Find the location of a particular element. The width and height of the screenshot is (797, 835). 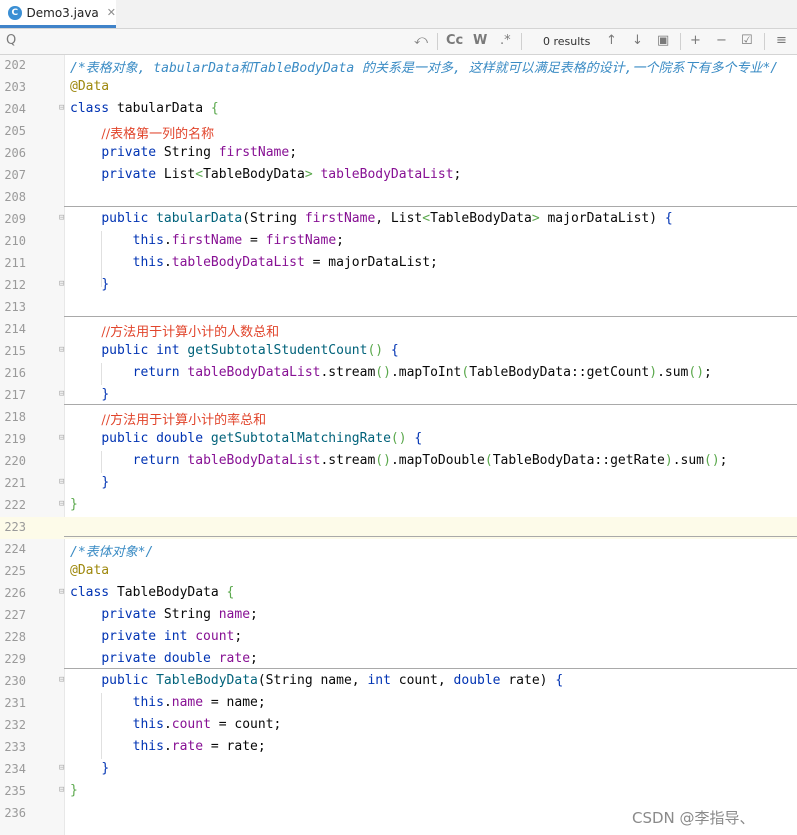

line-number: 214 is located at coordinates (15, 329).